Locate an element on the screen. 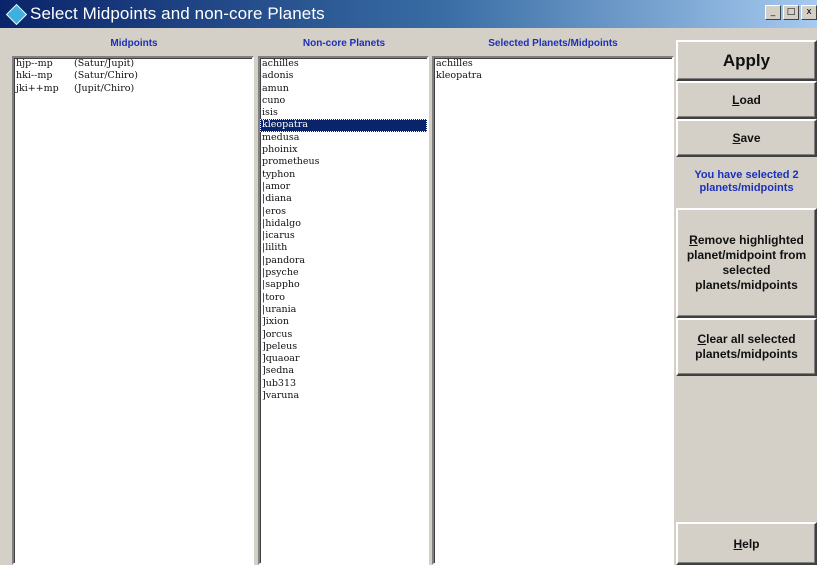 Image resolution: width=817 pixels, height=565 pixels. clear-label: Clear all selected planets/midpoints is located at coordinates (746, 346).